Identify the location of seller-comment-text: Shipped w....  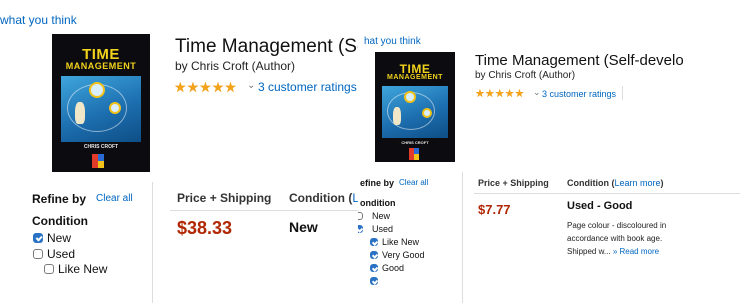
(590, 251).